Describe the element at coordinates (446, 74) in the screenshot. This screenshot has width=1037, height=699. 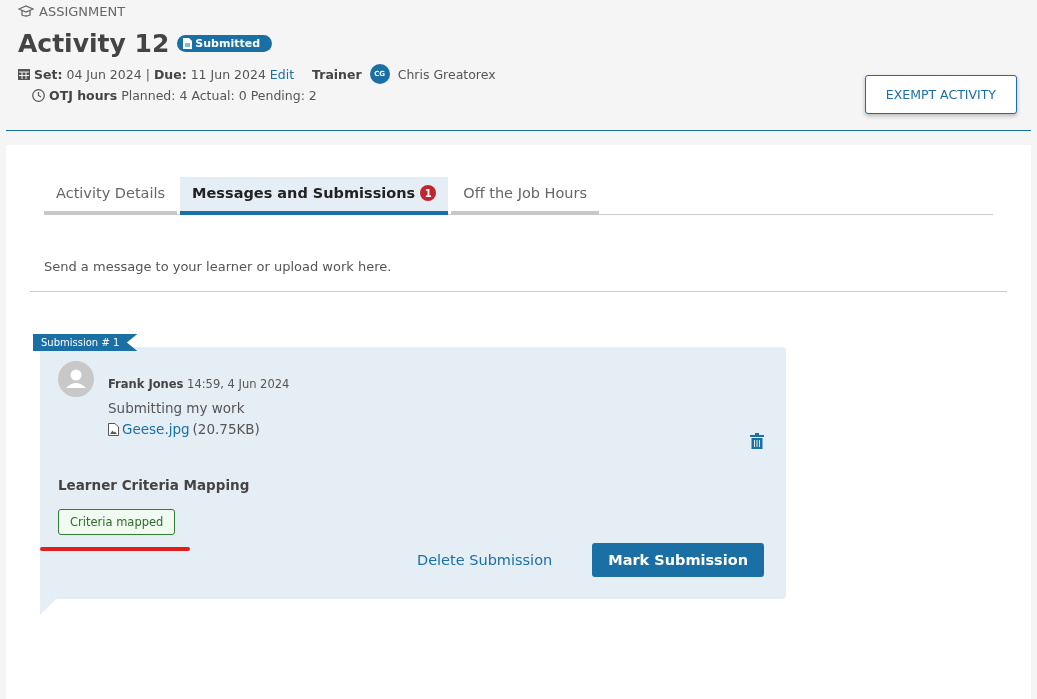
I see `trainer-name: Chris Greatorex` at that location.